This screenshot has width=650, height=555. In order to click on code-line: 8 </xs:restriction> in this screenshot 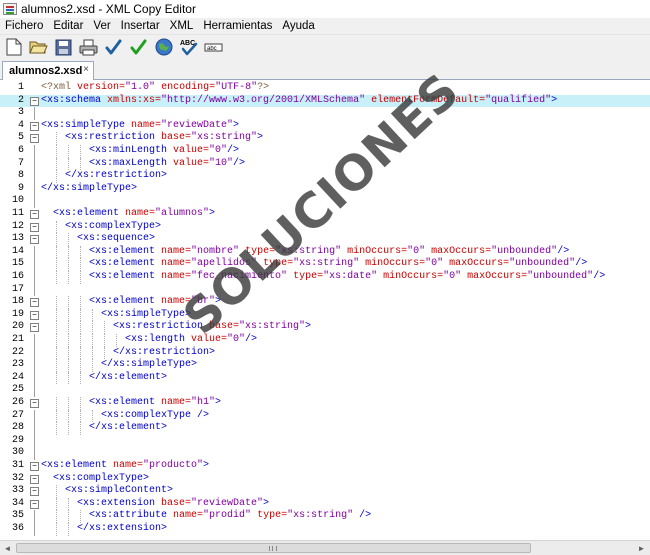, I will do `click(325, 176)`.